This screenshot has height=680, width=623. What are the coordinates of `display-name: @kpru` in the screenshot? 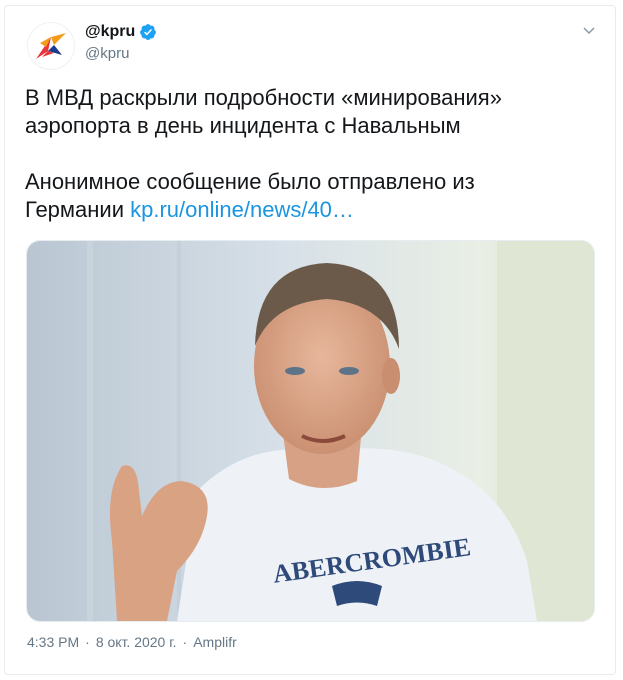 It's located at (110, 32).